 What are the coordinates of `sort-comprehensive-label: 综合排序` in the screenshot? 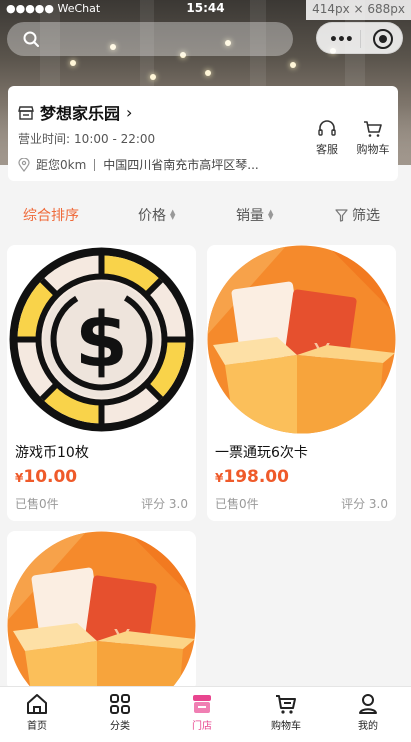 It's located at (51, 216).